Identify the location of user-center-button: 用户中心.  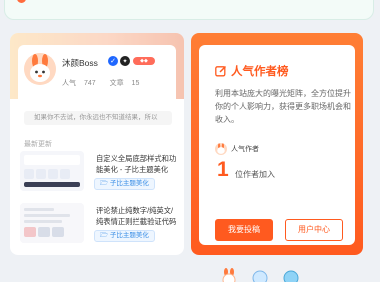
(314, 230).